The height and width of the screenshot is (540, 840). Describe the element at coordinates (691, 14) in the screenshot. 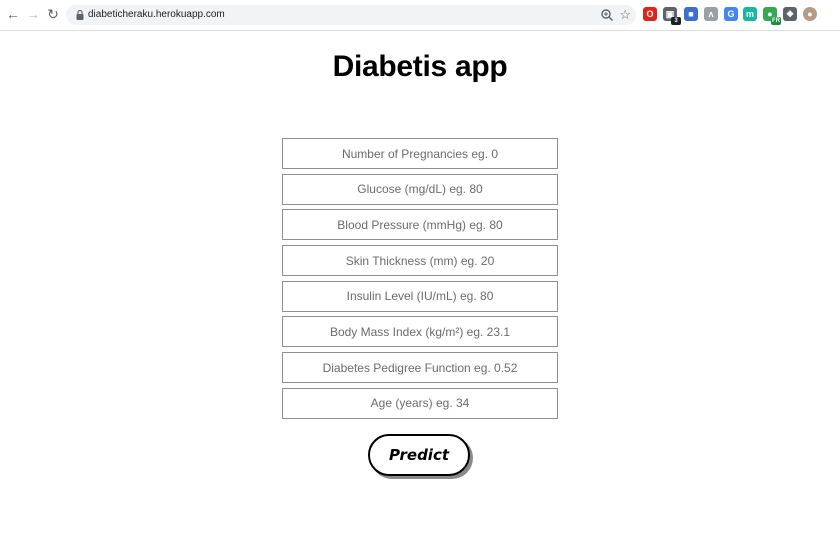

I see `translate-ext-icon: ■` at that location.